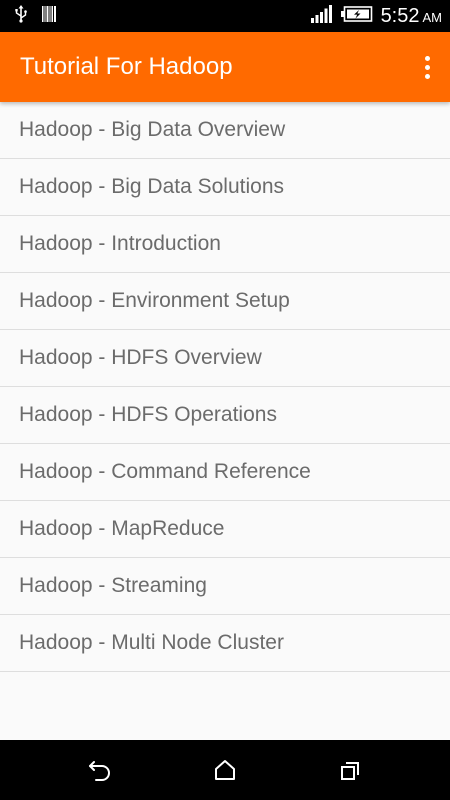 Image resolution: width=450 pixels, height=800 pixels. I want to click on list-item-label: Hadoop - Introduction, so click(120, 243).